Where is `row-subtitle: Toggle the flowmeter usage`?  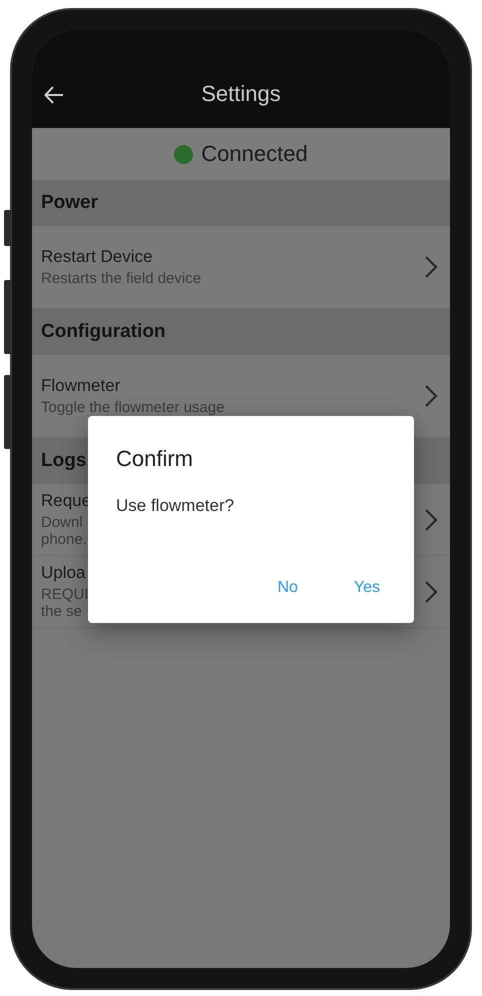 row-subtitle: Toggle the flowmeter usage is located at coordinates (132, 408).